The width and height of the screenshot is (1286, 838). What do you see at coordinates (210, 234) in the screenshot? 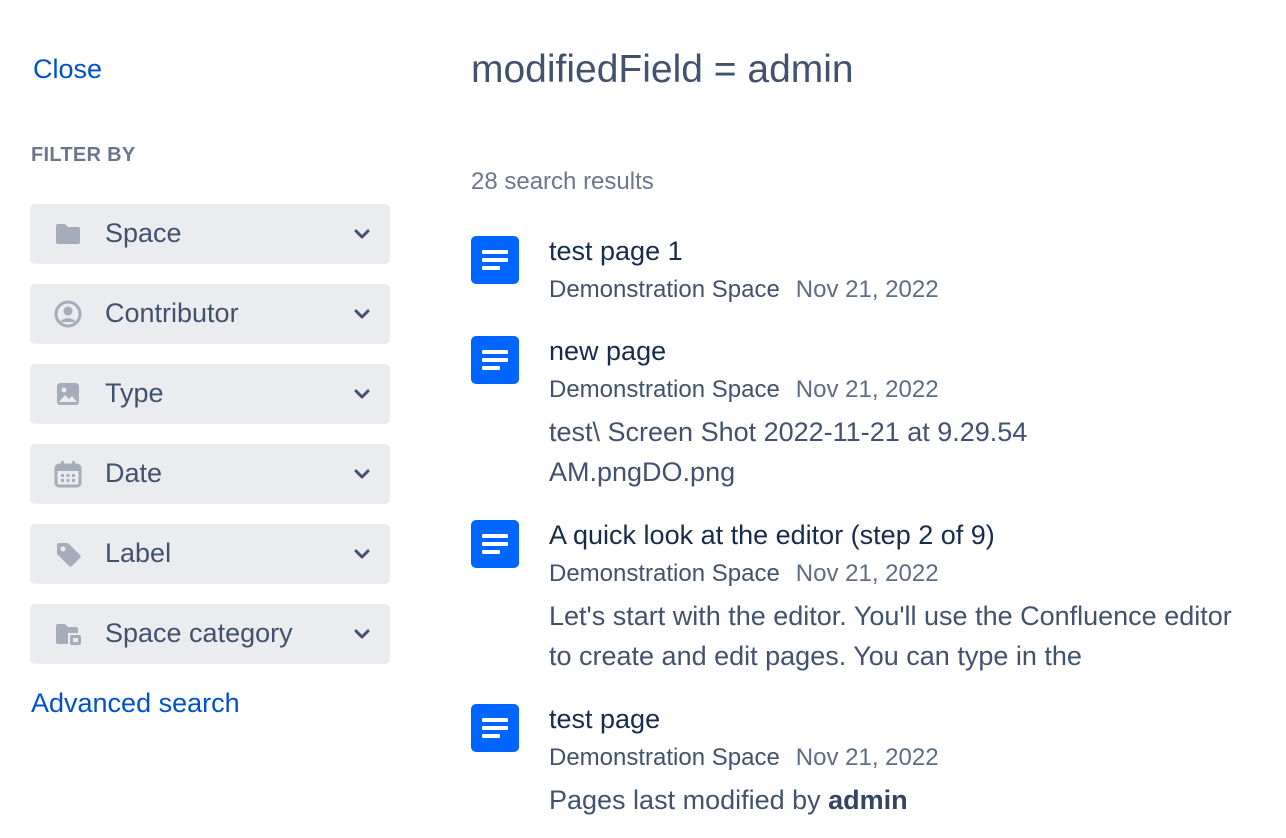
I see `filter-space: Space` at bounding box center [210, 234].